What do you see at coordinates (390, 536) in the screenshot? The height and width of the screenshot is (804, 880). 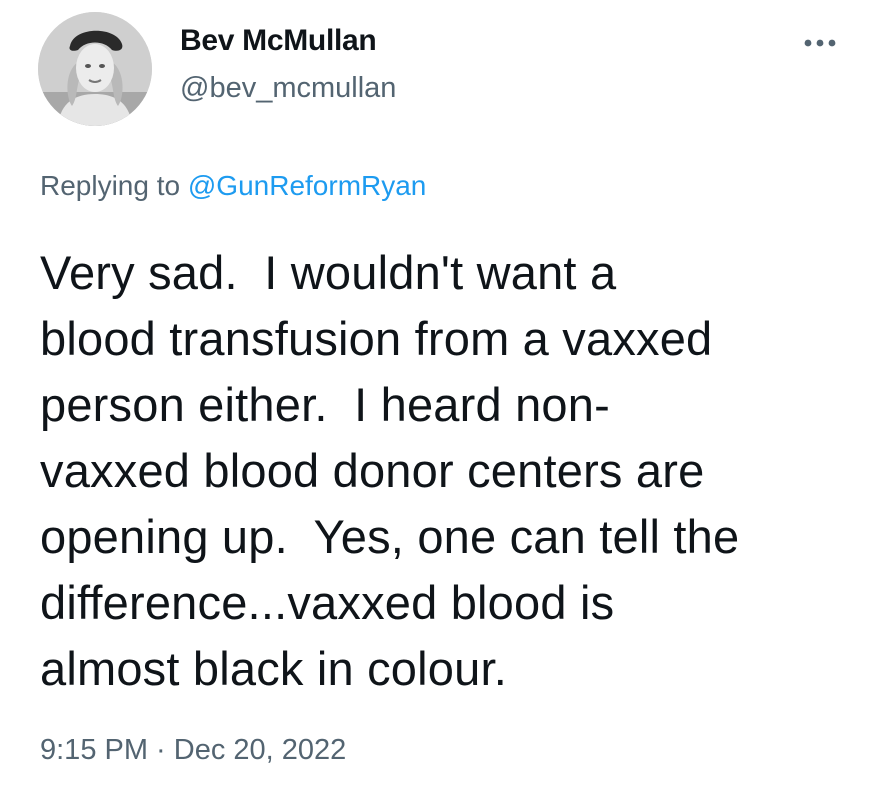 I see `tweet-text-line: opening up. Yes, one can tell the` at bounding box center [390, 536].